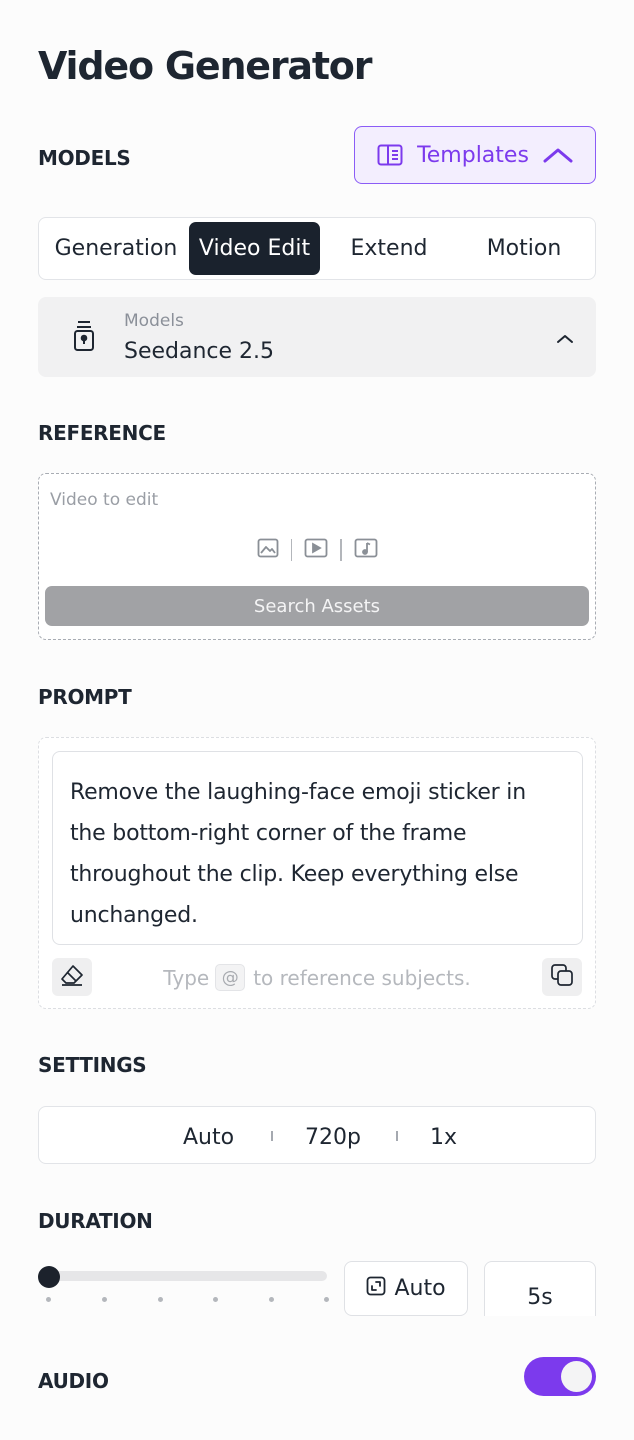 The image size is (634, 1440). I want to click on settings-section-label: SETTINGS, so click(92, 1065).